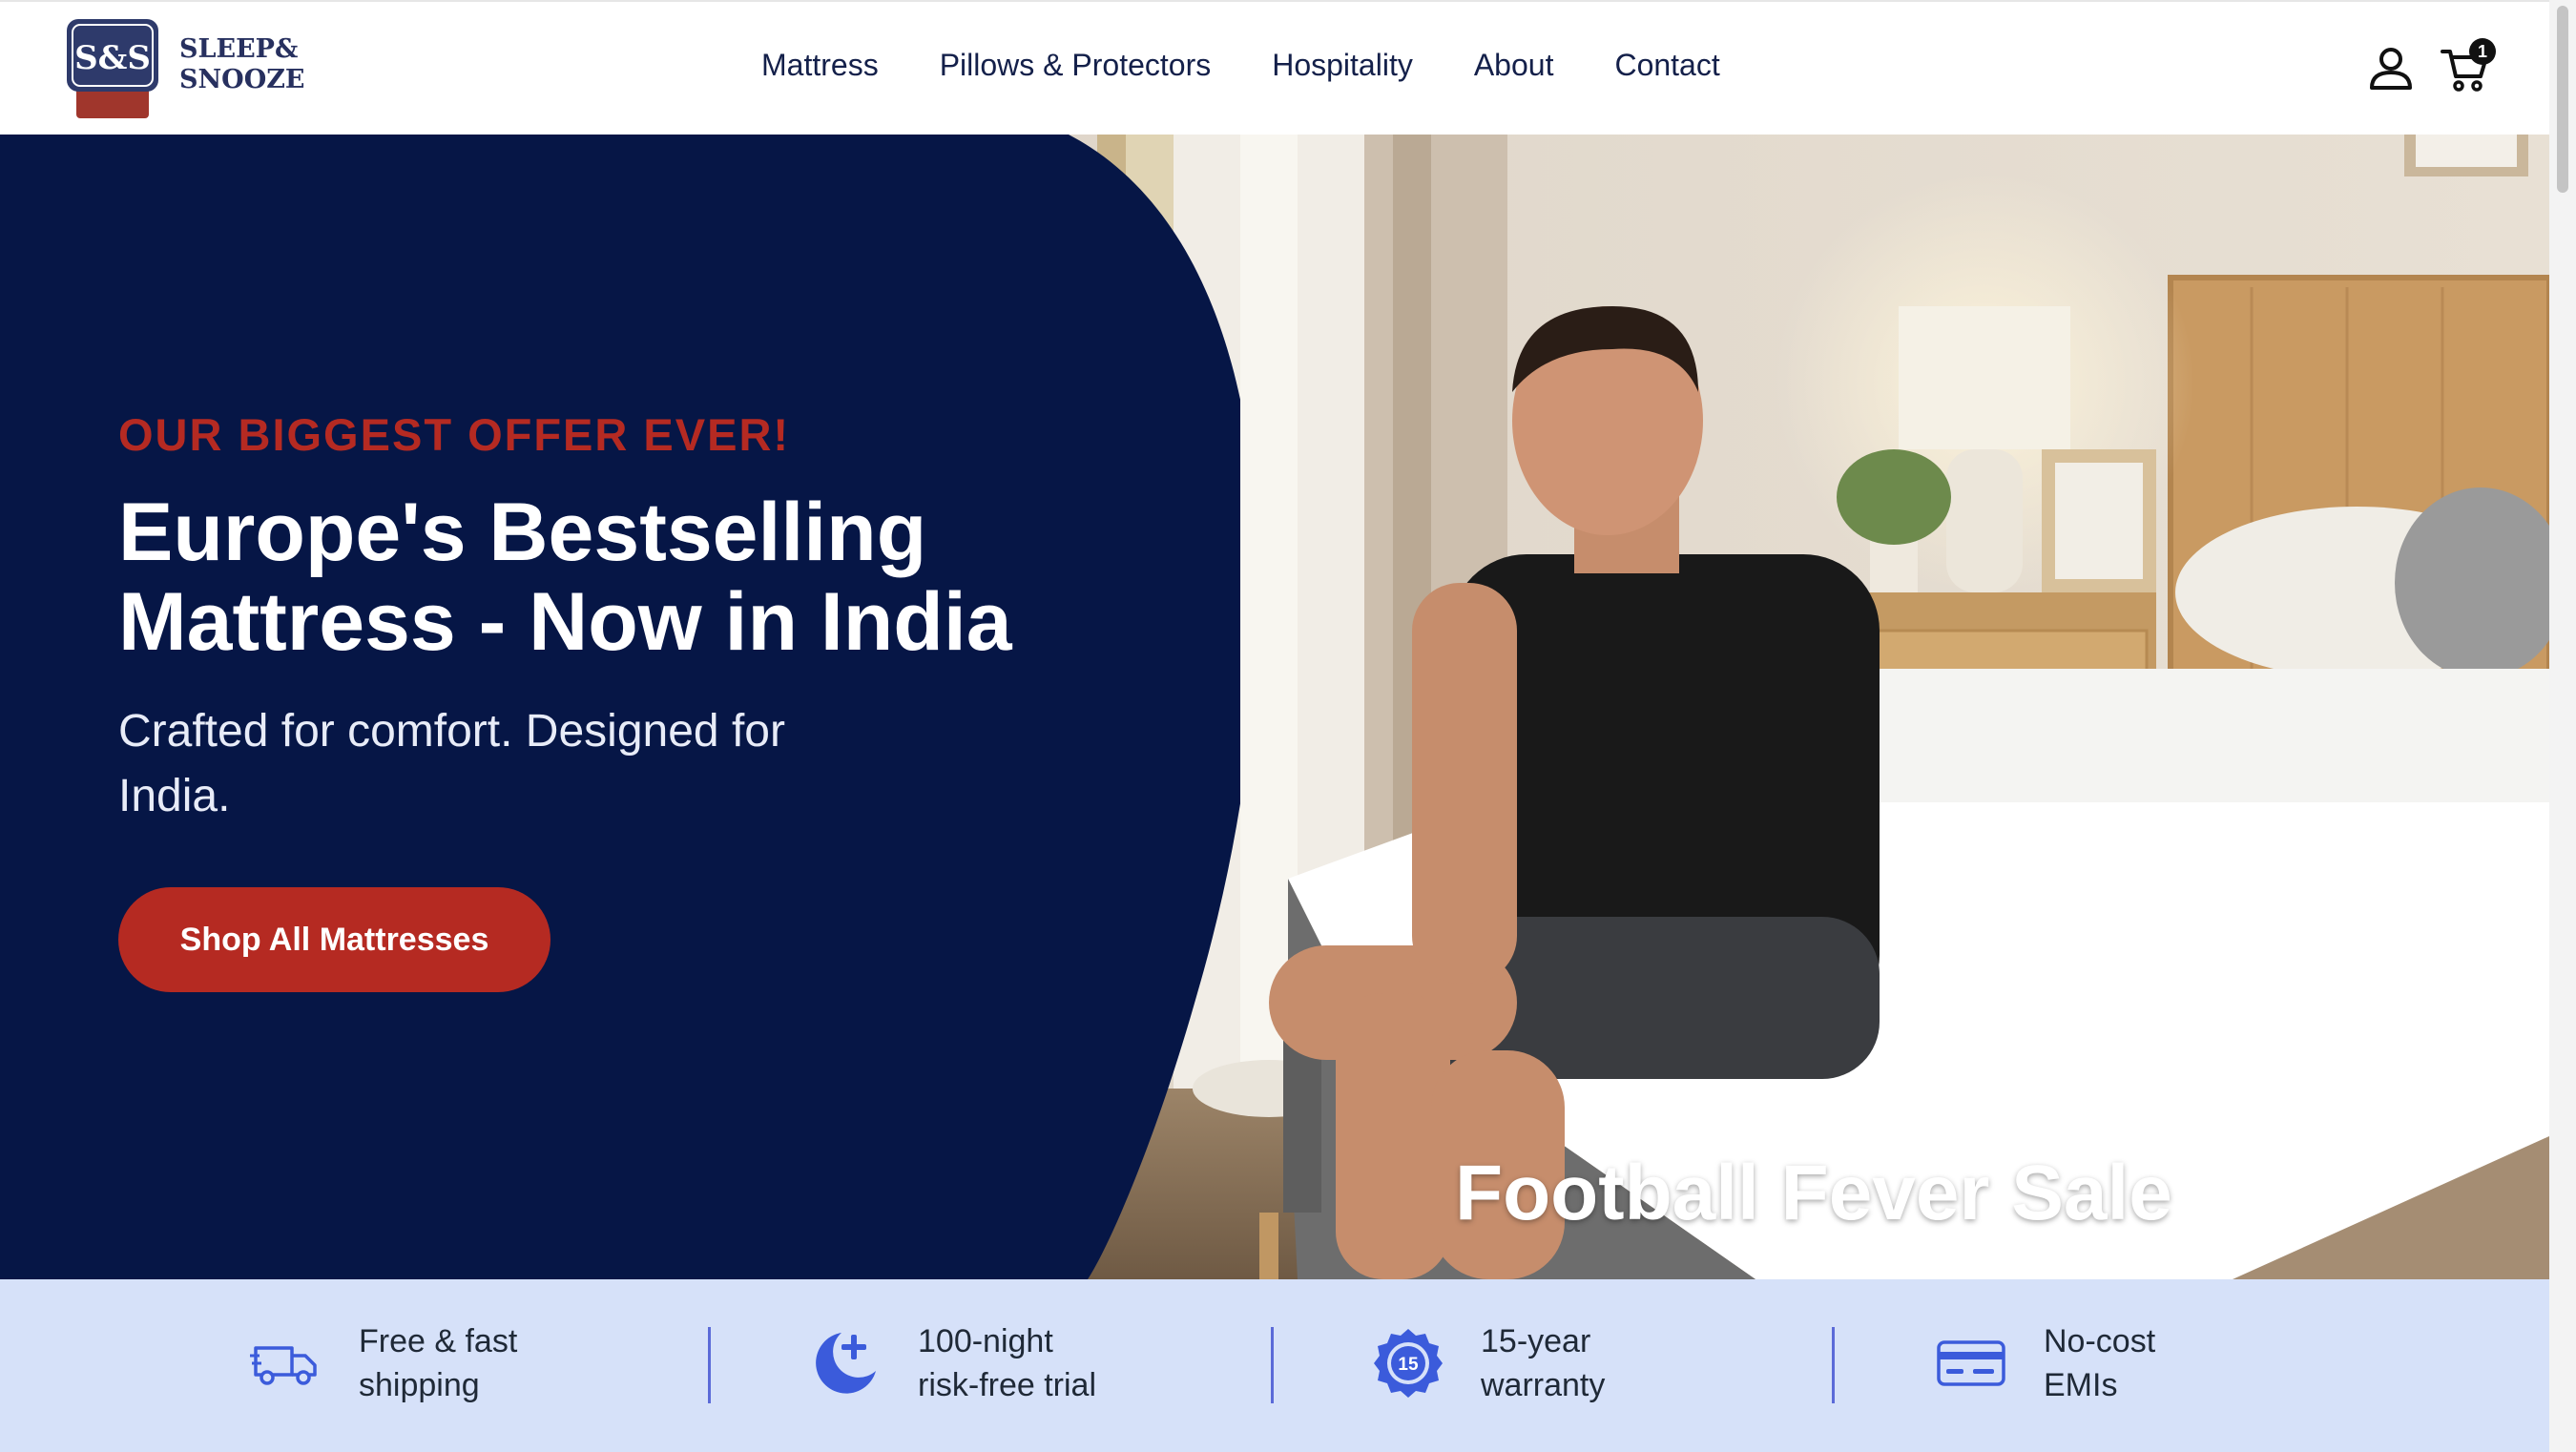  What do you see at coordinates (1342, 66) in the screenshot?
I see `nav-item-hospitality: Hospitality` at bounding box center [1342, 66].